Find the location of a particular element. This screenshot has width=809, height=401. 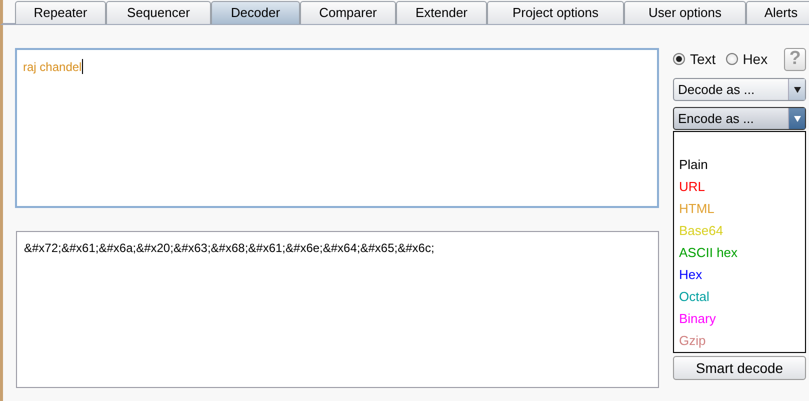

tab: Repeater is located at coordinates (60, 12).